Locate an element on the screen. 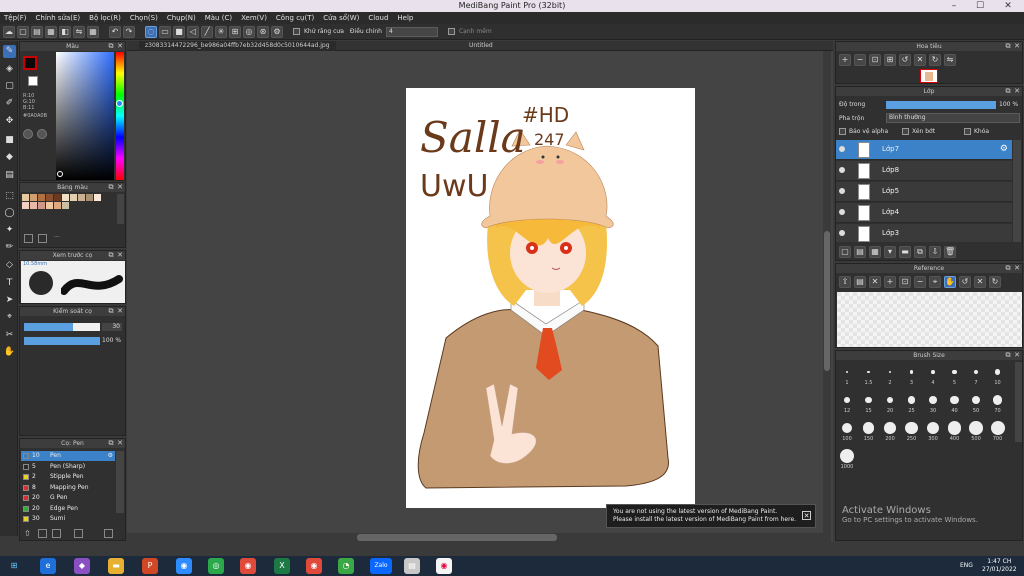 This screenshot has width=1024, height=576. brush-size-5: 5 is located at coordinates (955, 375).